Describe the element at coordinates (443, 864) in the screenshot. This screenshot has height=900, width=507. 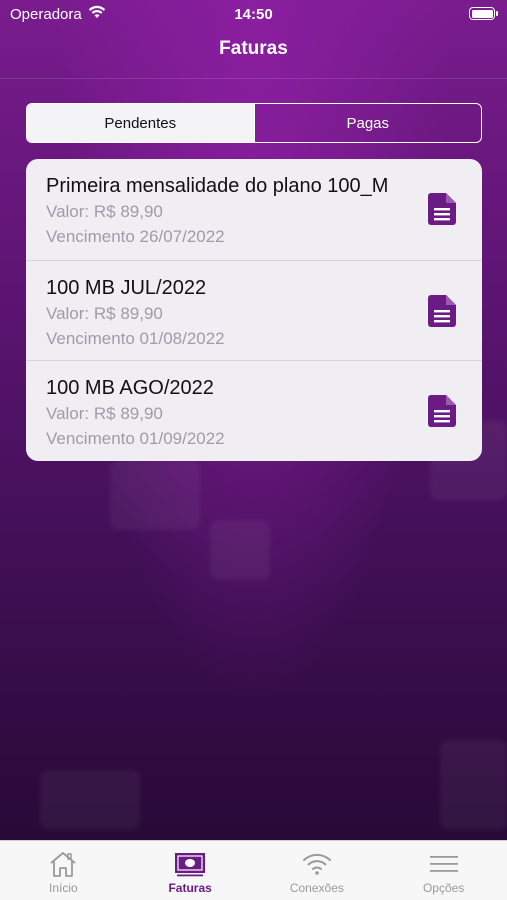
I see `menu-icon` at that location.